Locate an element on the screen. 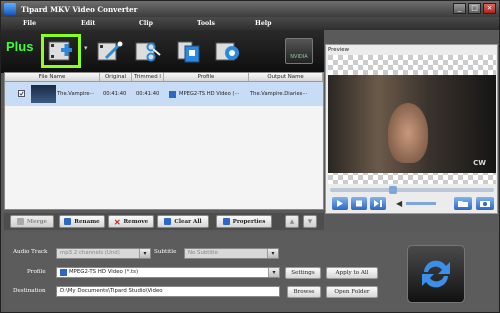 The height and width of the screenshot is (313, 500). convert-button is located at coordinates (436, 274).